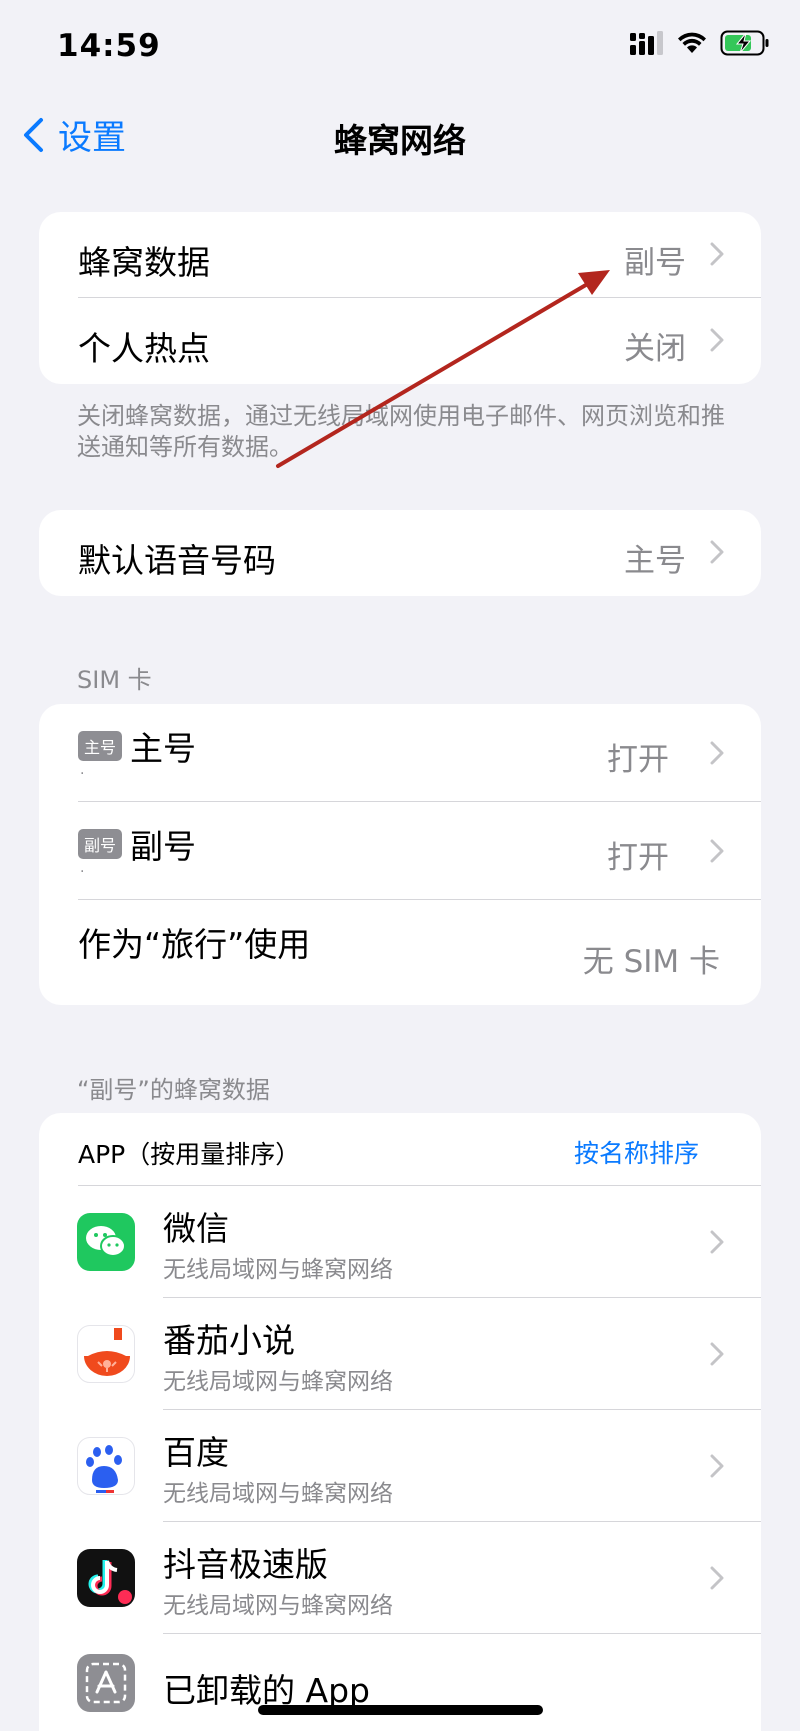 Image resolution: width=800 pixels, height=1731 pixels. I want to click on row-title: 个人热点, so click(144, 348).